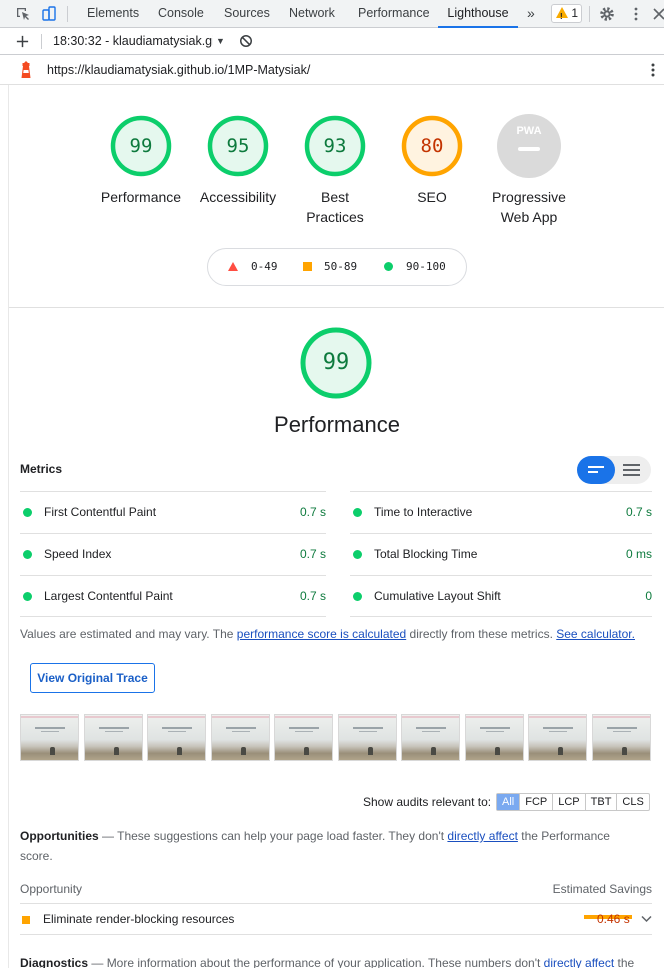 The image size is (664, 968). What do you see at coordinates (648, 596) in the screenshot?
I see `metric-value: 0` at bounding box center [648, 596].